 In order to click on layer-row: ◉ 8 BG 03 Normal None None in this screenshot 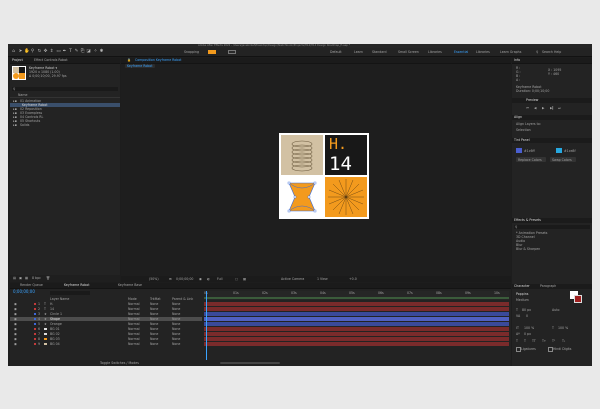, I will do `click(106, 339)`.